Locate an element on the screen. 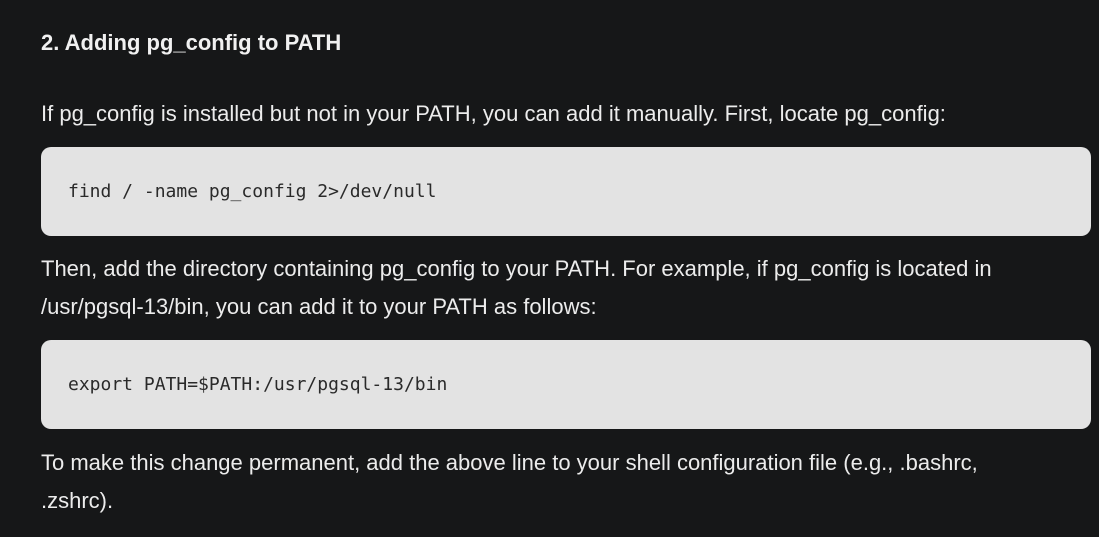 This screenshot has height=537, width=1099. code-find-command: find / -name pg_config 2>/dev/null is located at coordinates (252, 191).